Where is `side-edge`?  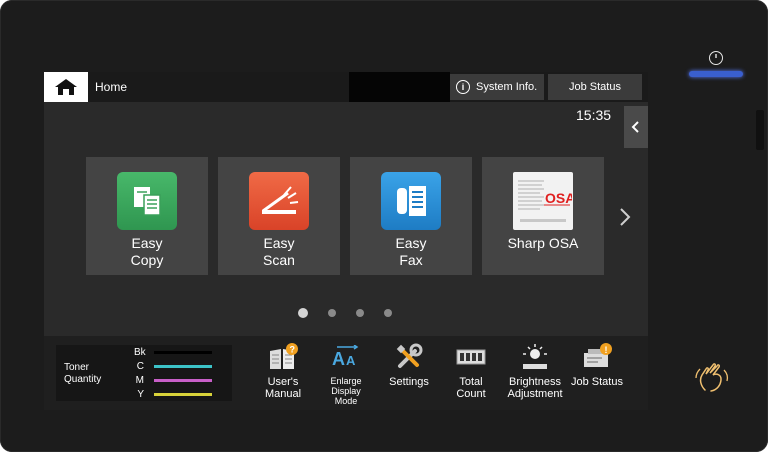 side-edge is located at coordinates (760, 130).